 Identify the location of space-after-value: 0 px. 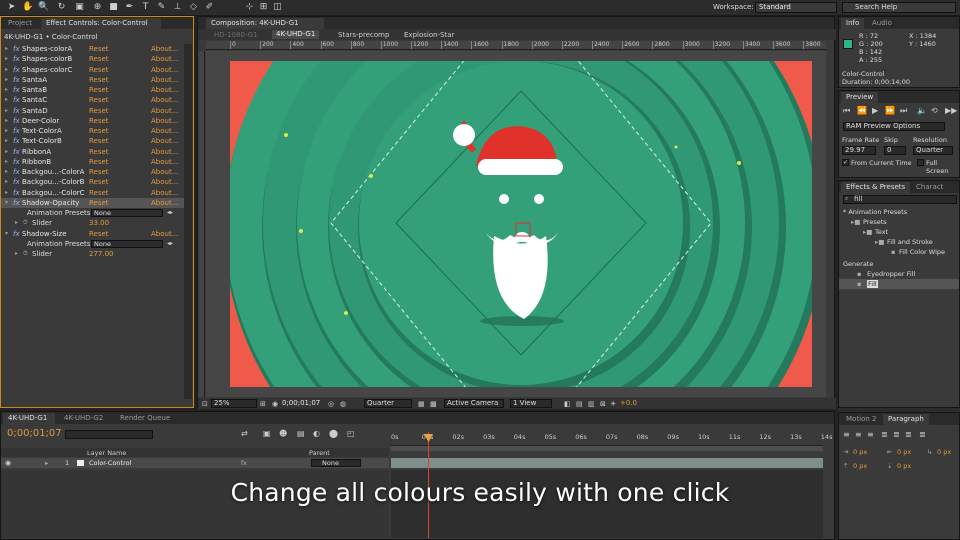
(904, 466).